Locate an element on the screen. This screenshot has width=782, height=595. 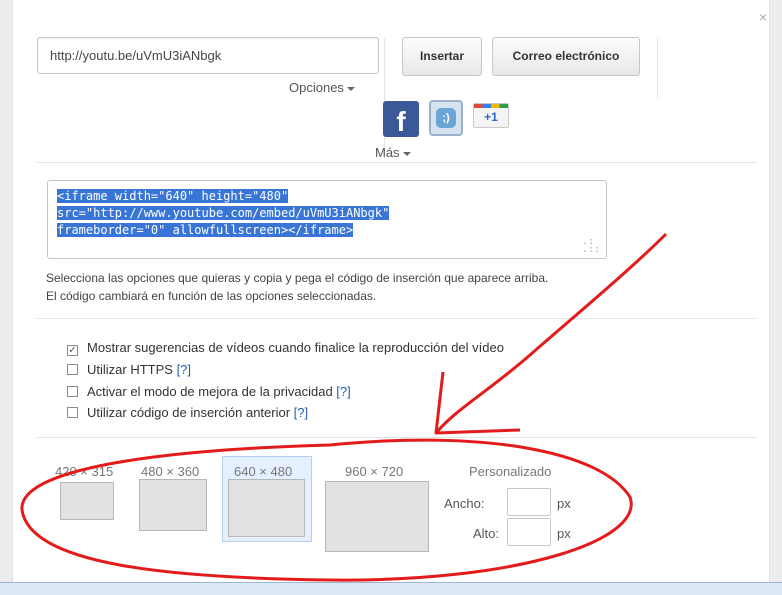
facebook-glyph: f is located at coordinates (401, 121).